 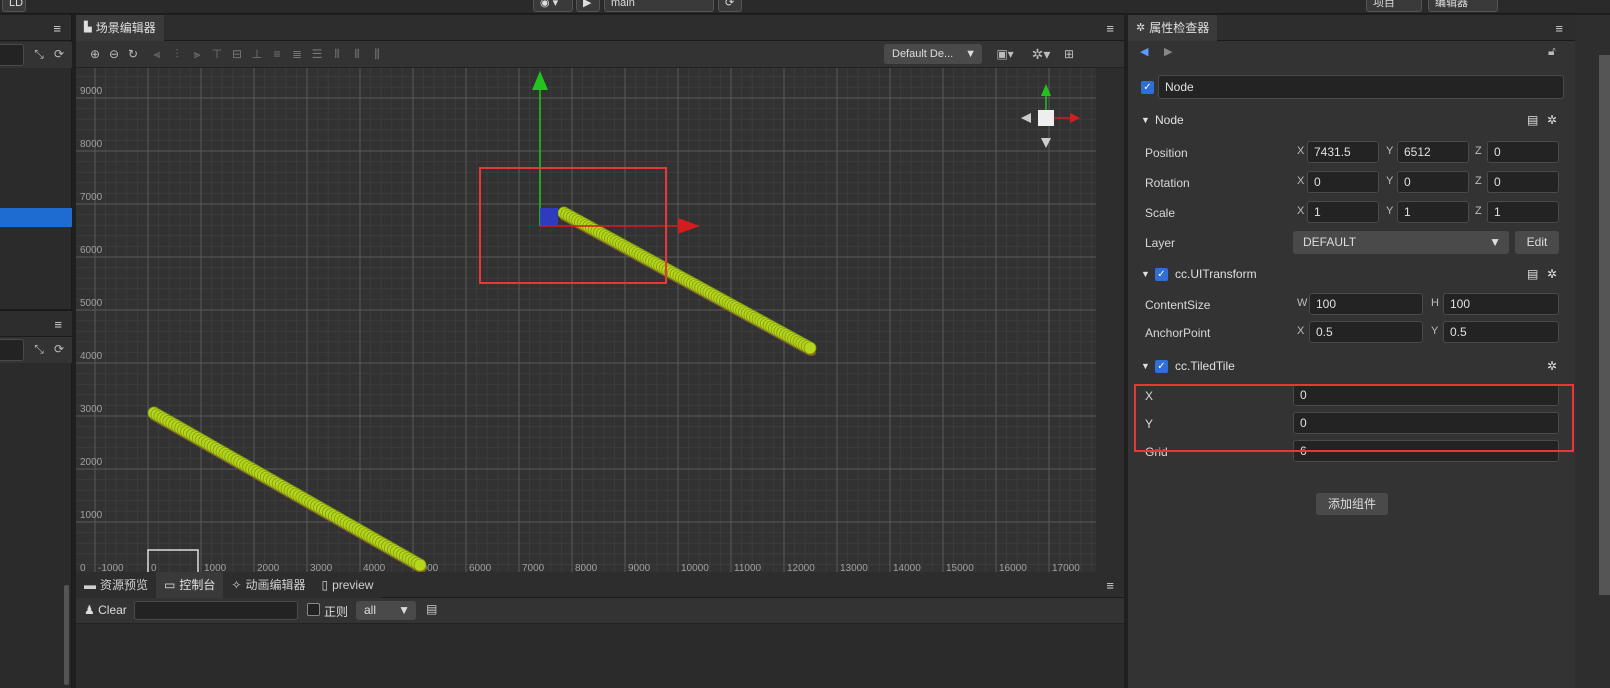 I want to click on open-log-file-icon: ▤, so click(x=431, y=609).